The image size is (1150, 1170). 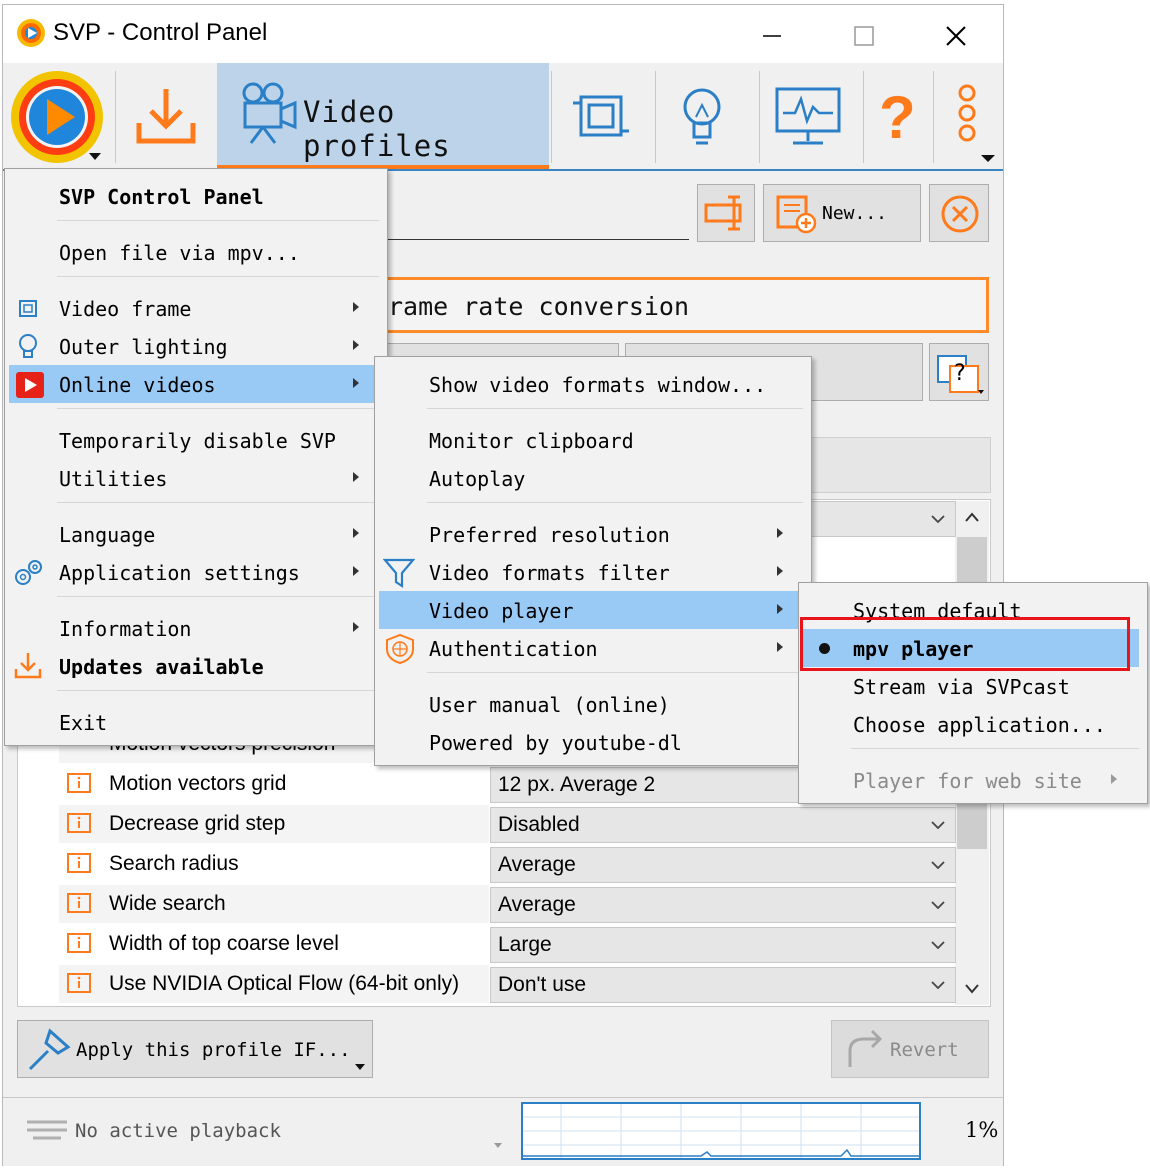 I want to click on menu-item-powered-by: Powered by youtube-dl, so click(x=593, y=742).